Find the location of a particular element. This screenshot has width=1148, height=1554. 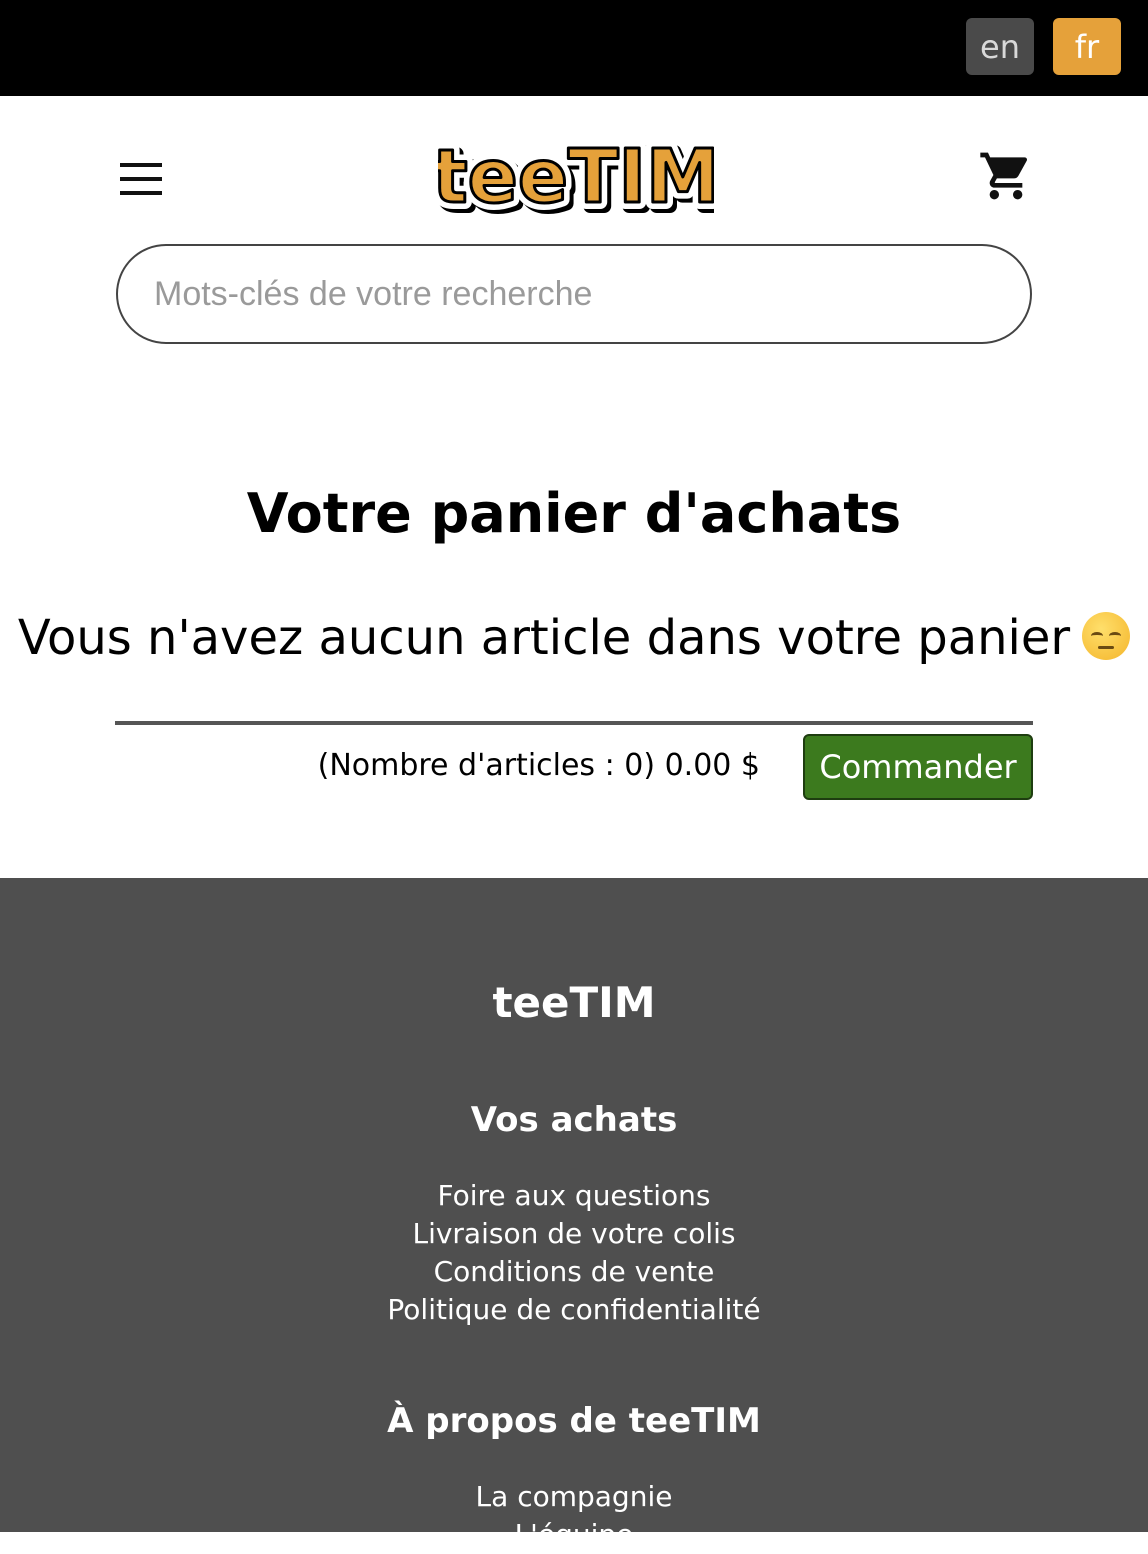

menu-icon is located at coordinates (141, 179).